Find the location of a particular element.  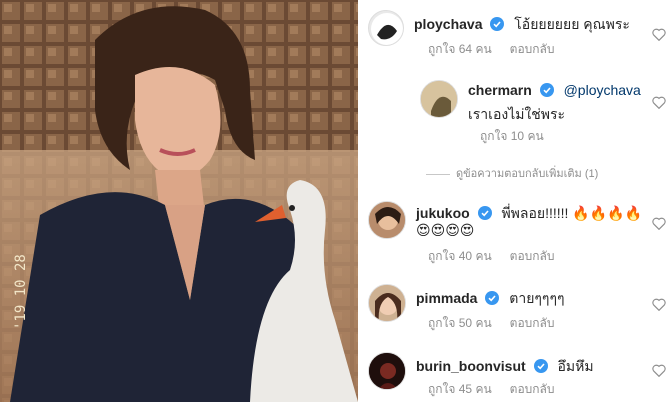

comment-text: เราเองไม่ใช่พระ is located at coordinates (517, 114).